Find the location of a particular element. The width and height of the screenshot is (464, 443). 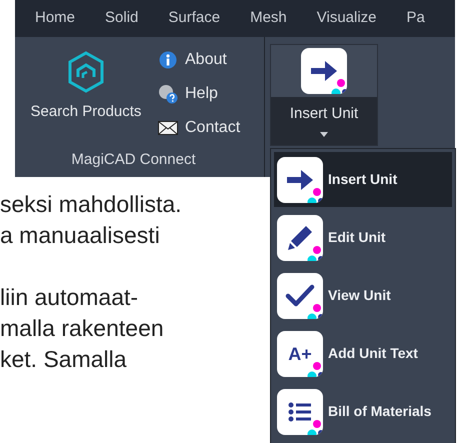

hexagon-logo-icon is located at coordinates (86, 72).